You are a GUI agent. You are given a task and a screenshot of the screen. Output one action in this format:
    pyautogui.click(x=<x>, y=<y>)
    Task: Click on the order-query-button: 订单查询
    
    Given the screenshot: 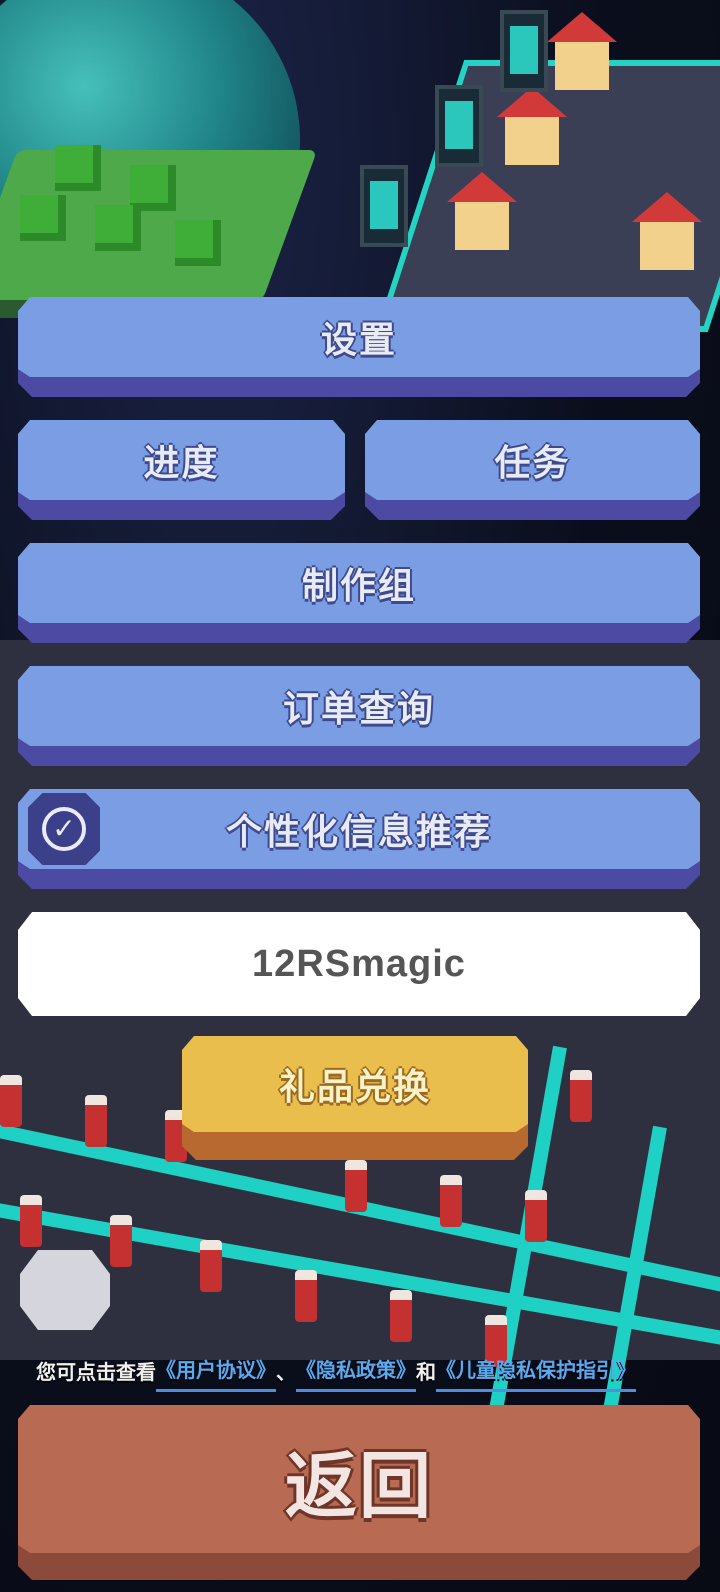 What is the action you would take?
    pyautogui.click(x=359, y=716)
    